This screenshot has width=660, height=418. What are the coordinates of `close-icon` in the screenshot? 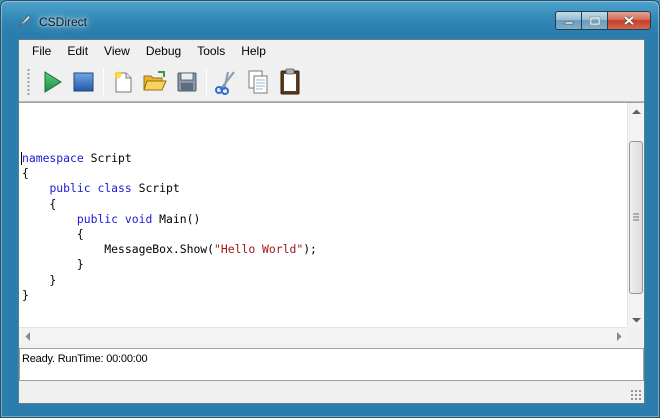 It's located at (629, 20).